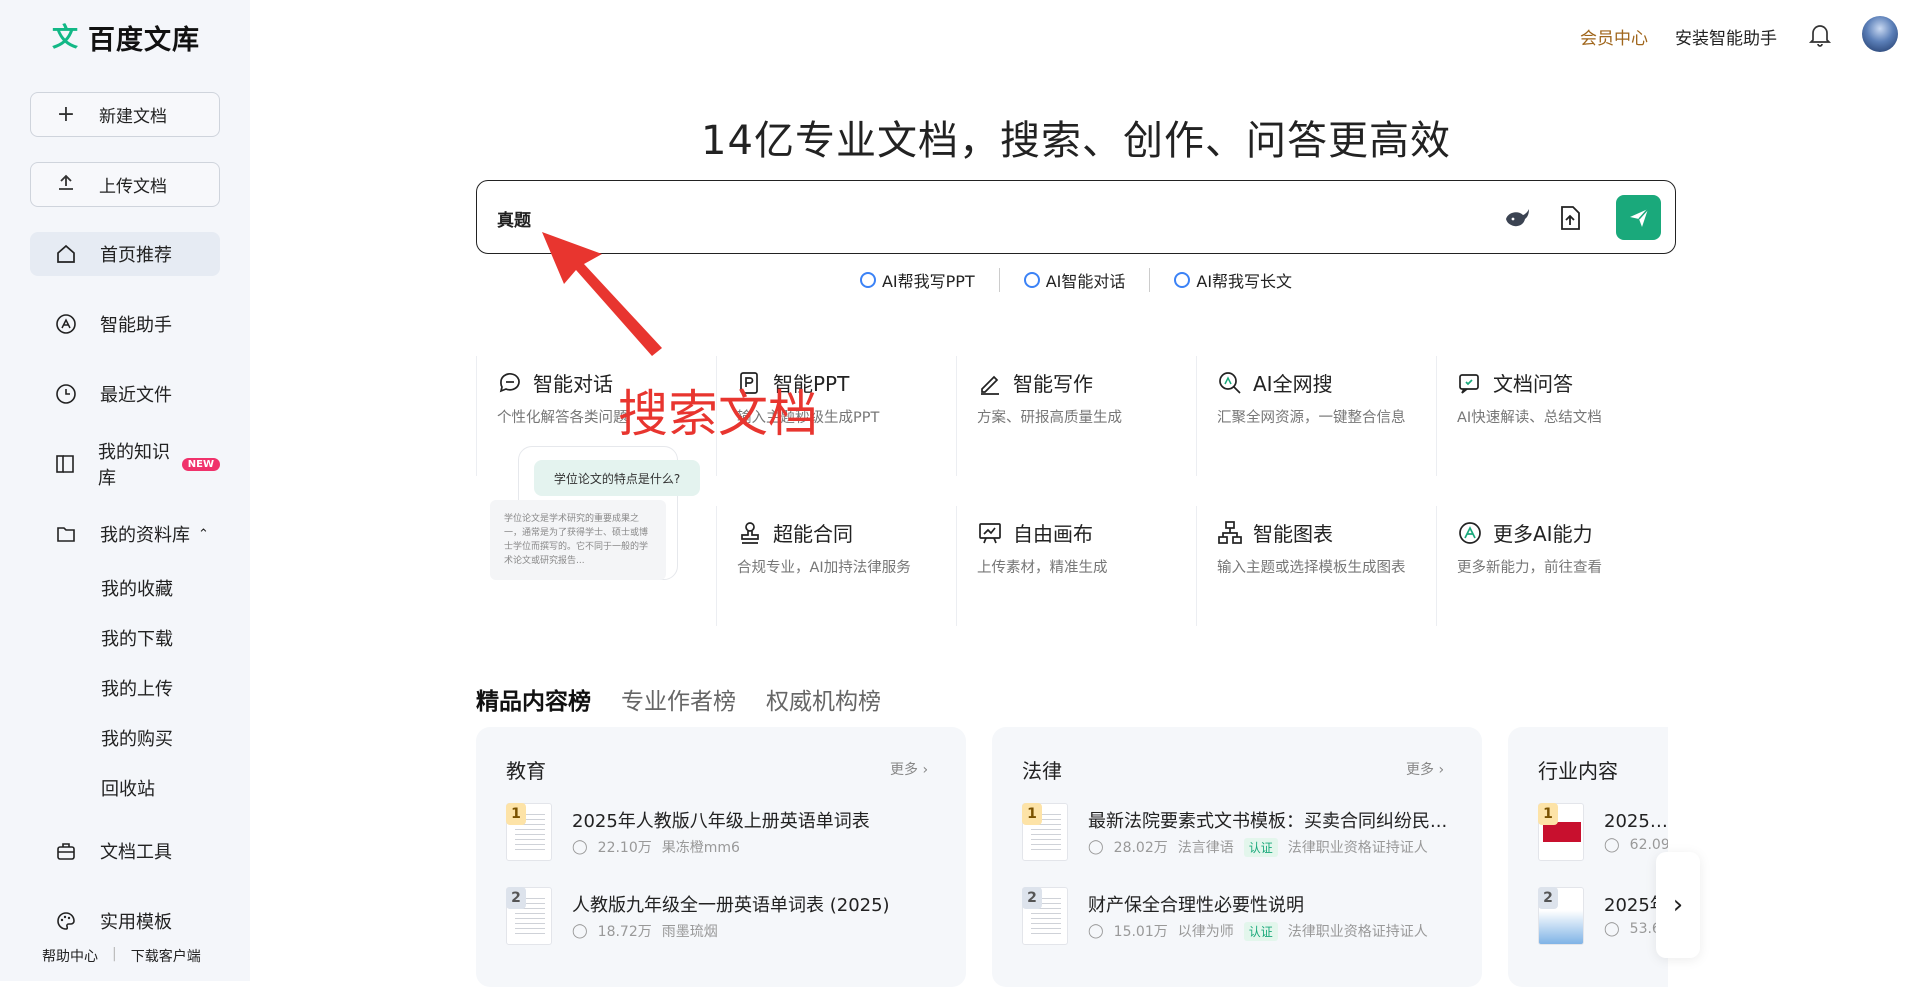 The width and height of the screenshot is (1906, 987). What do you see at coordinates (137, 738) in the screenshot?
I see `sidebar-sub-purchases: 我的购买` at bounding box center [137, 738].